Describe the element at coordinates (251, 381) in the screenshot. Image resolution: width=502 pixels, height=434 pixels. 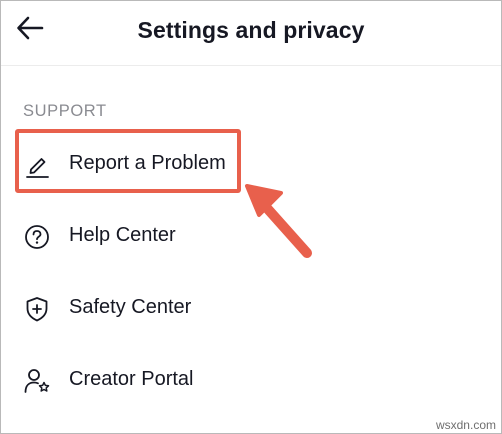
I see `menu-item-creator-portal: Creator Portal` at that location.